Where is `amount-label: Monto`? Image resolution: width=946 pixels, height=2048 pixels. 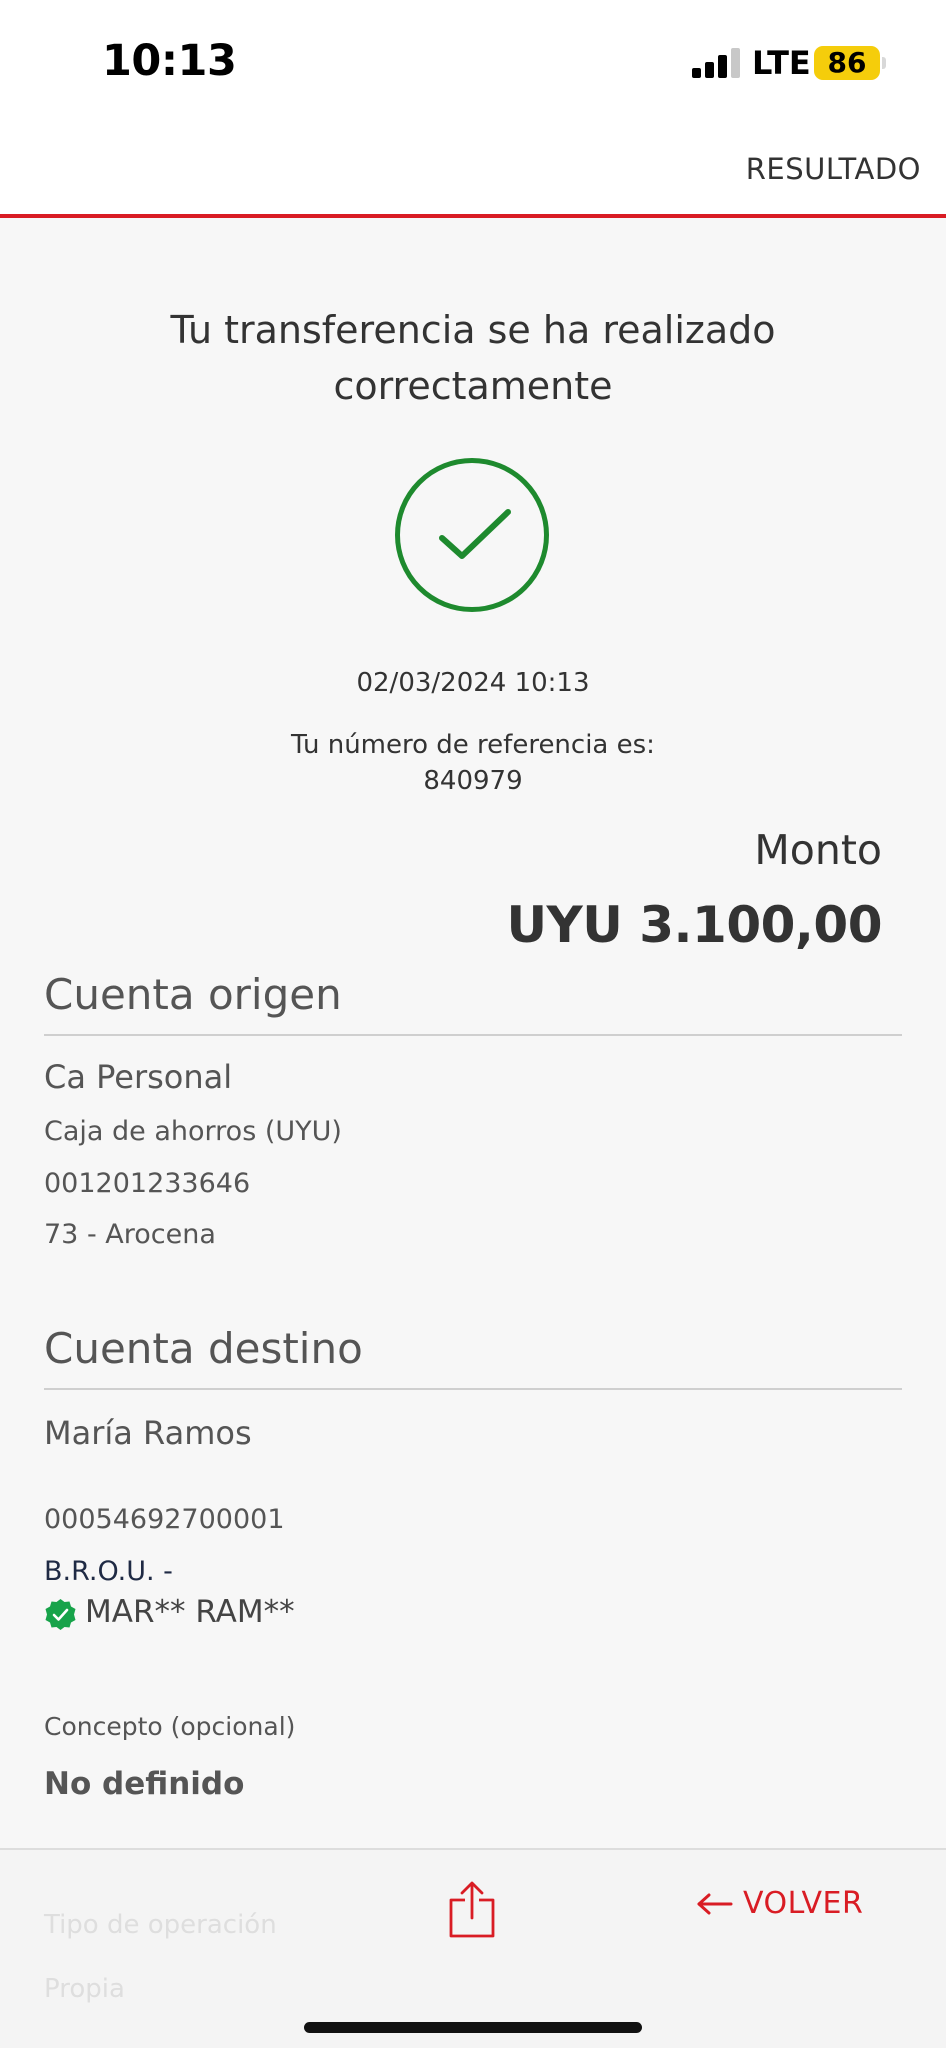 amount-label: Monto is located at coordinates (818, 850).